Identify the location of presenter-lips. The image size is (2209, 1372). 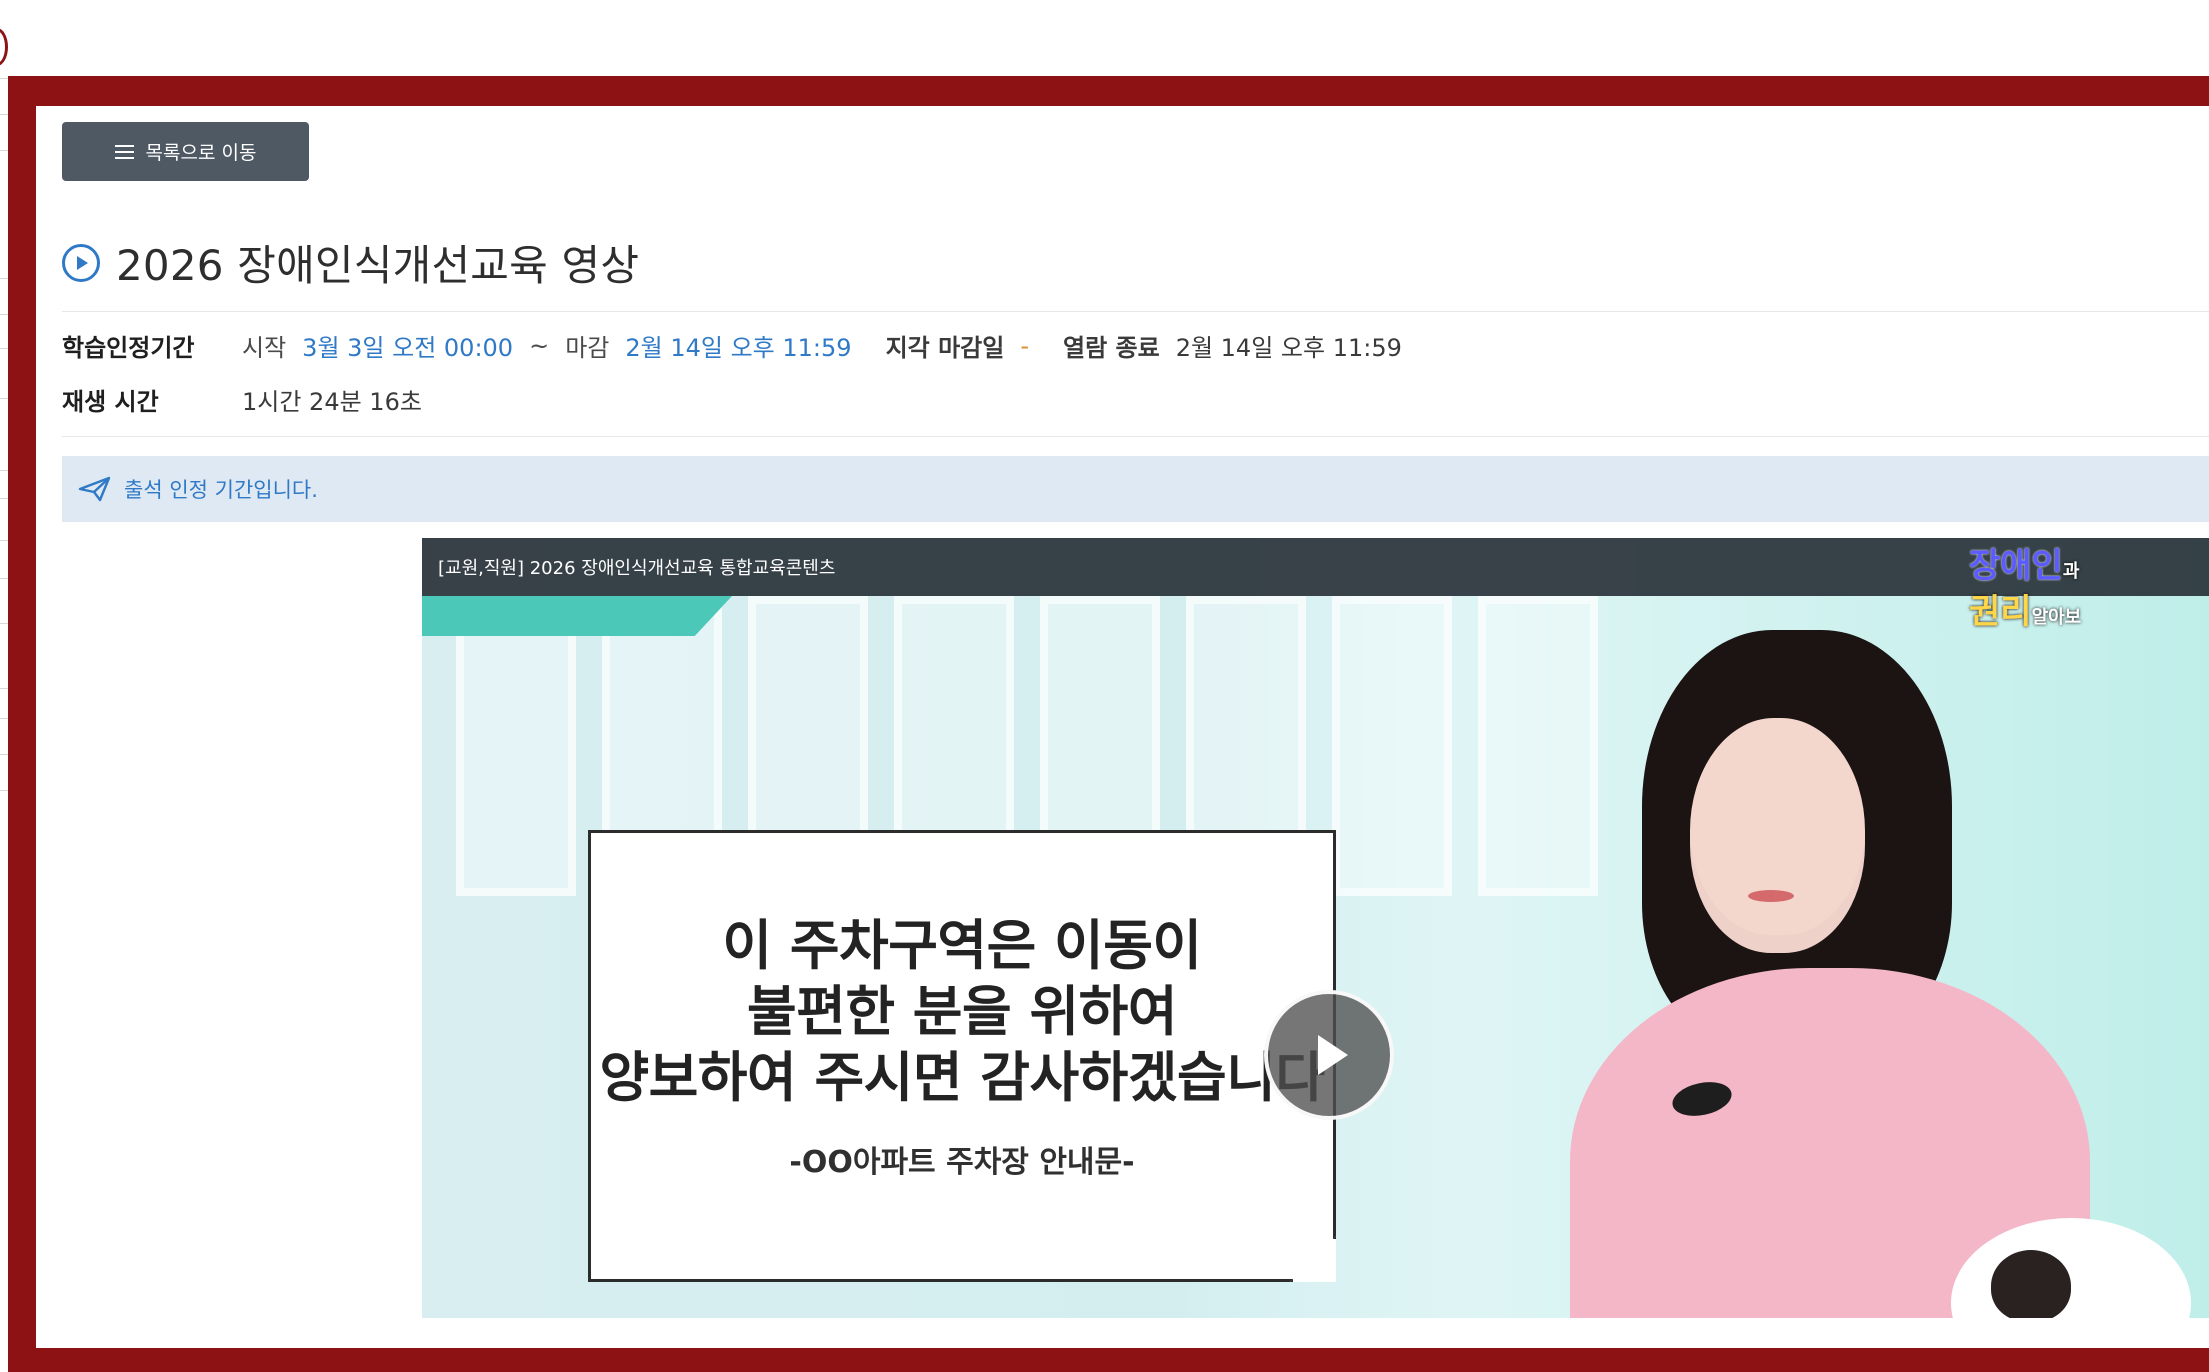
(1771, 896).